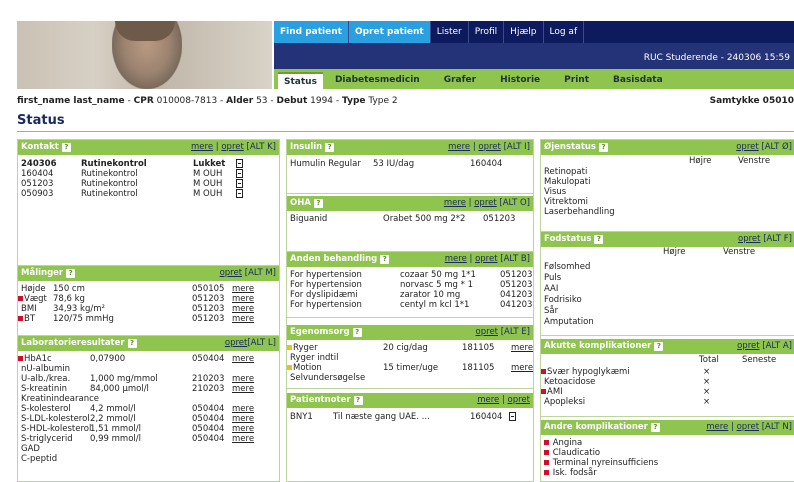 This screenshot has width=794, height=482. I want to click on note-row: BNY1 Til næste gang UAE. ... 160404, so click(410, 417).